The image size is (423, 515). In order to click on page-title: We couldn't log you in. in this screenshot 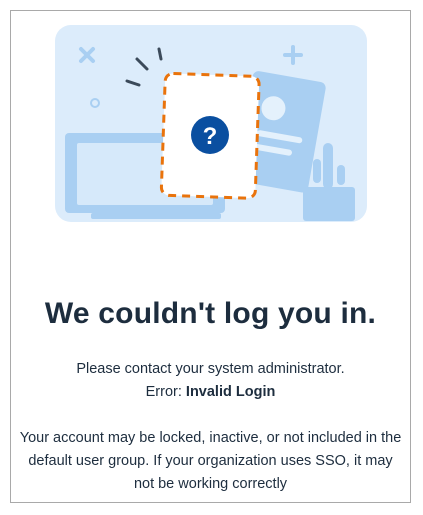, I will do `click(210, 313)`.